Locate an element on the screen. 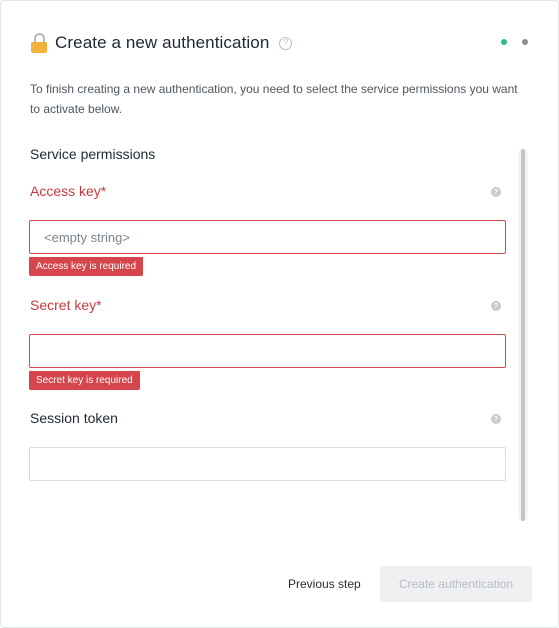 This screenshot has height=628, width=559. access-key-input: <empty string> is located at coordinates (267, 237).